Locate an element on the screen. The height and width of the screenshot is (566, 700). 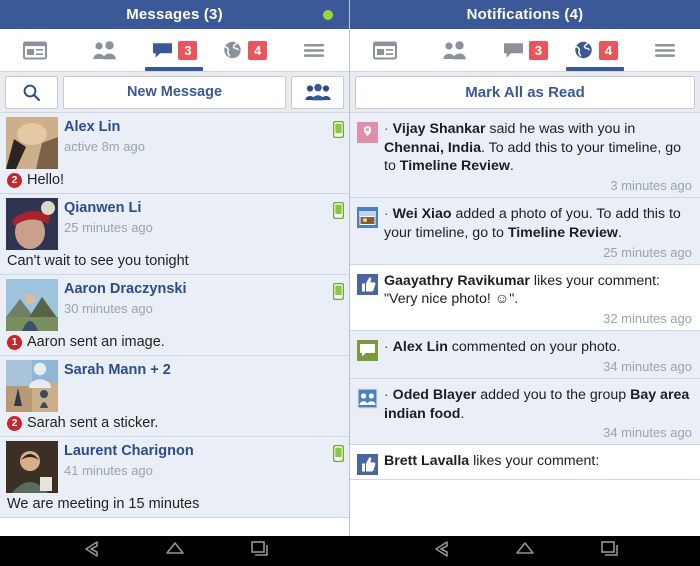
new-message-button: New Message is located at coordinates (174, 92).